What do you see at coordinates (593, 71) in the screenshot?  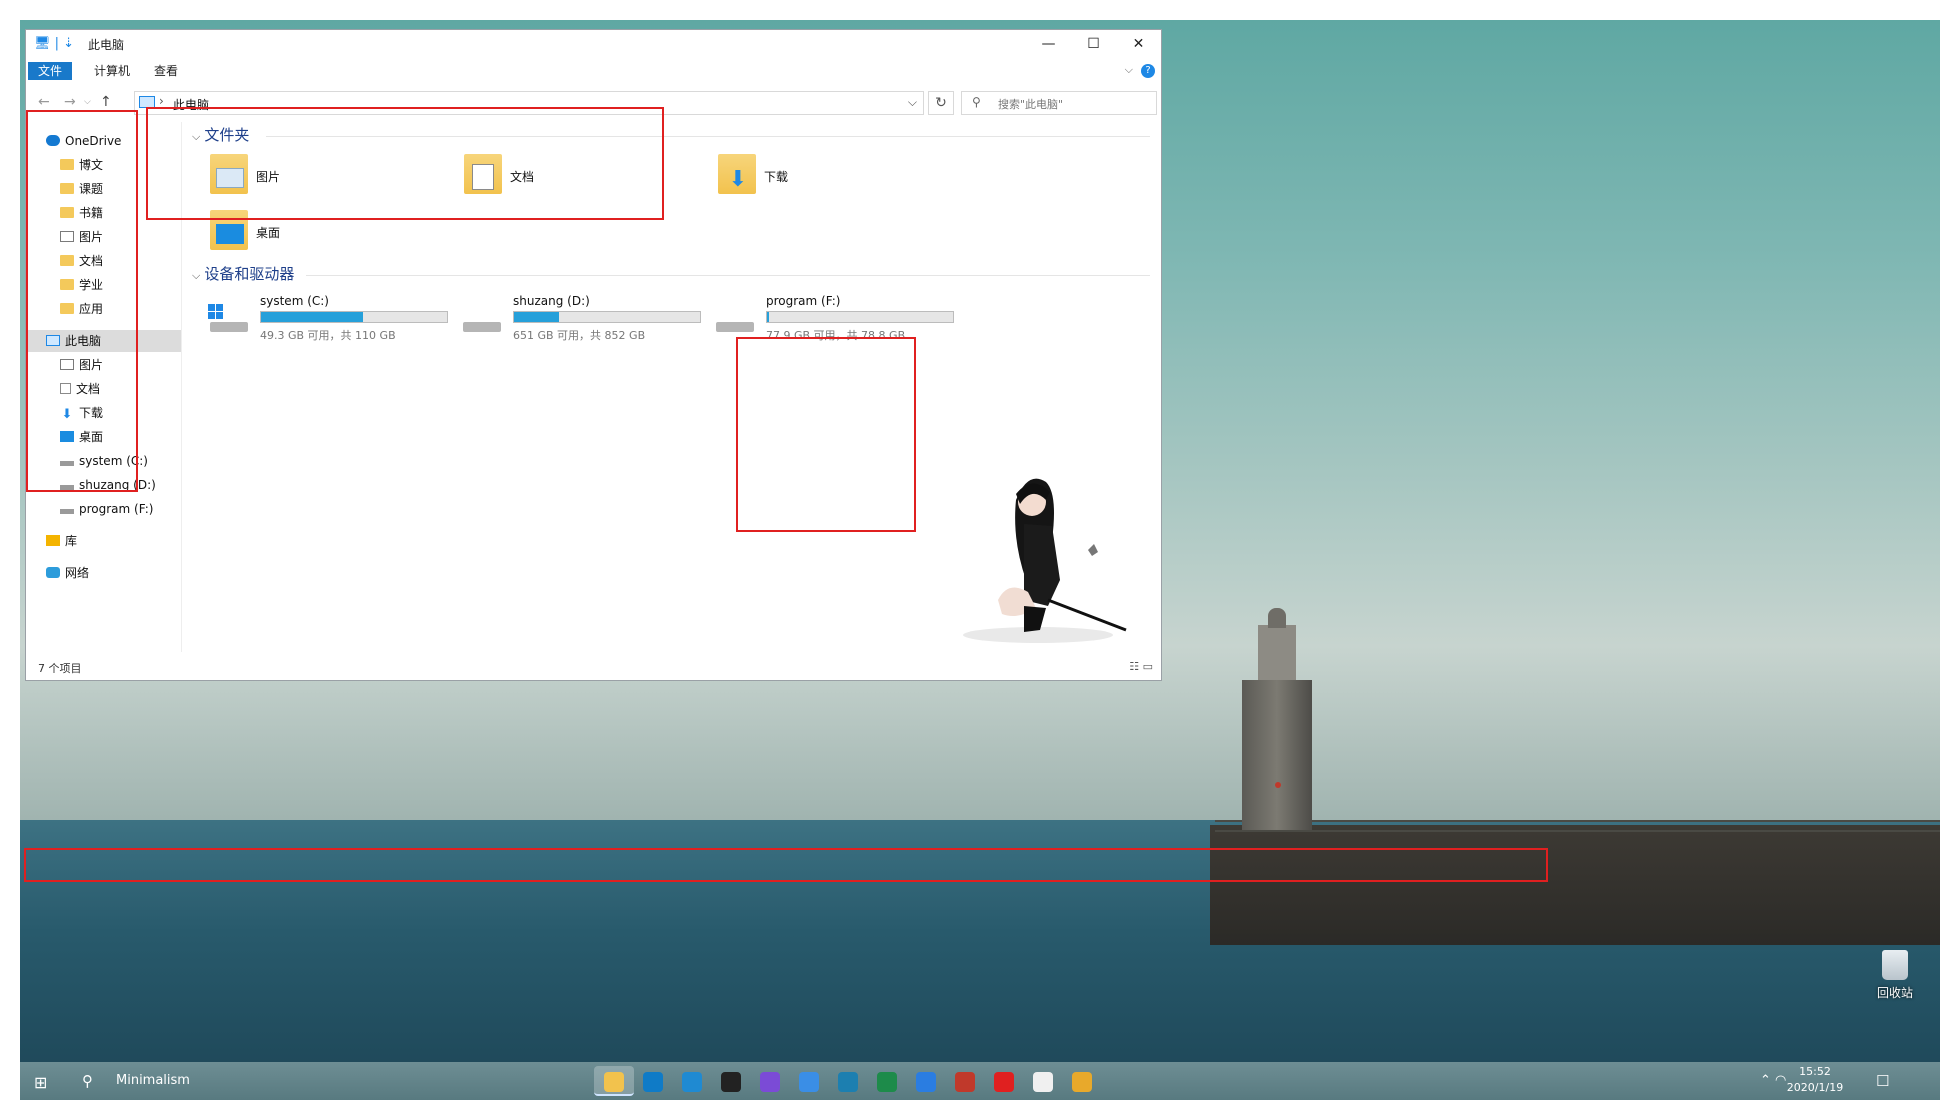 I see `ribbon-tabs: 文件 计算机 查看 ⌵?` at bounding box center [593, 71].